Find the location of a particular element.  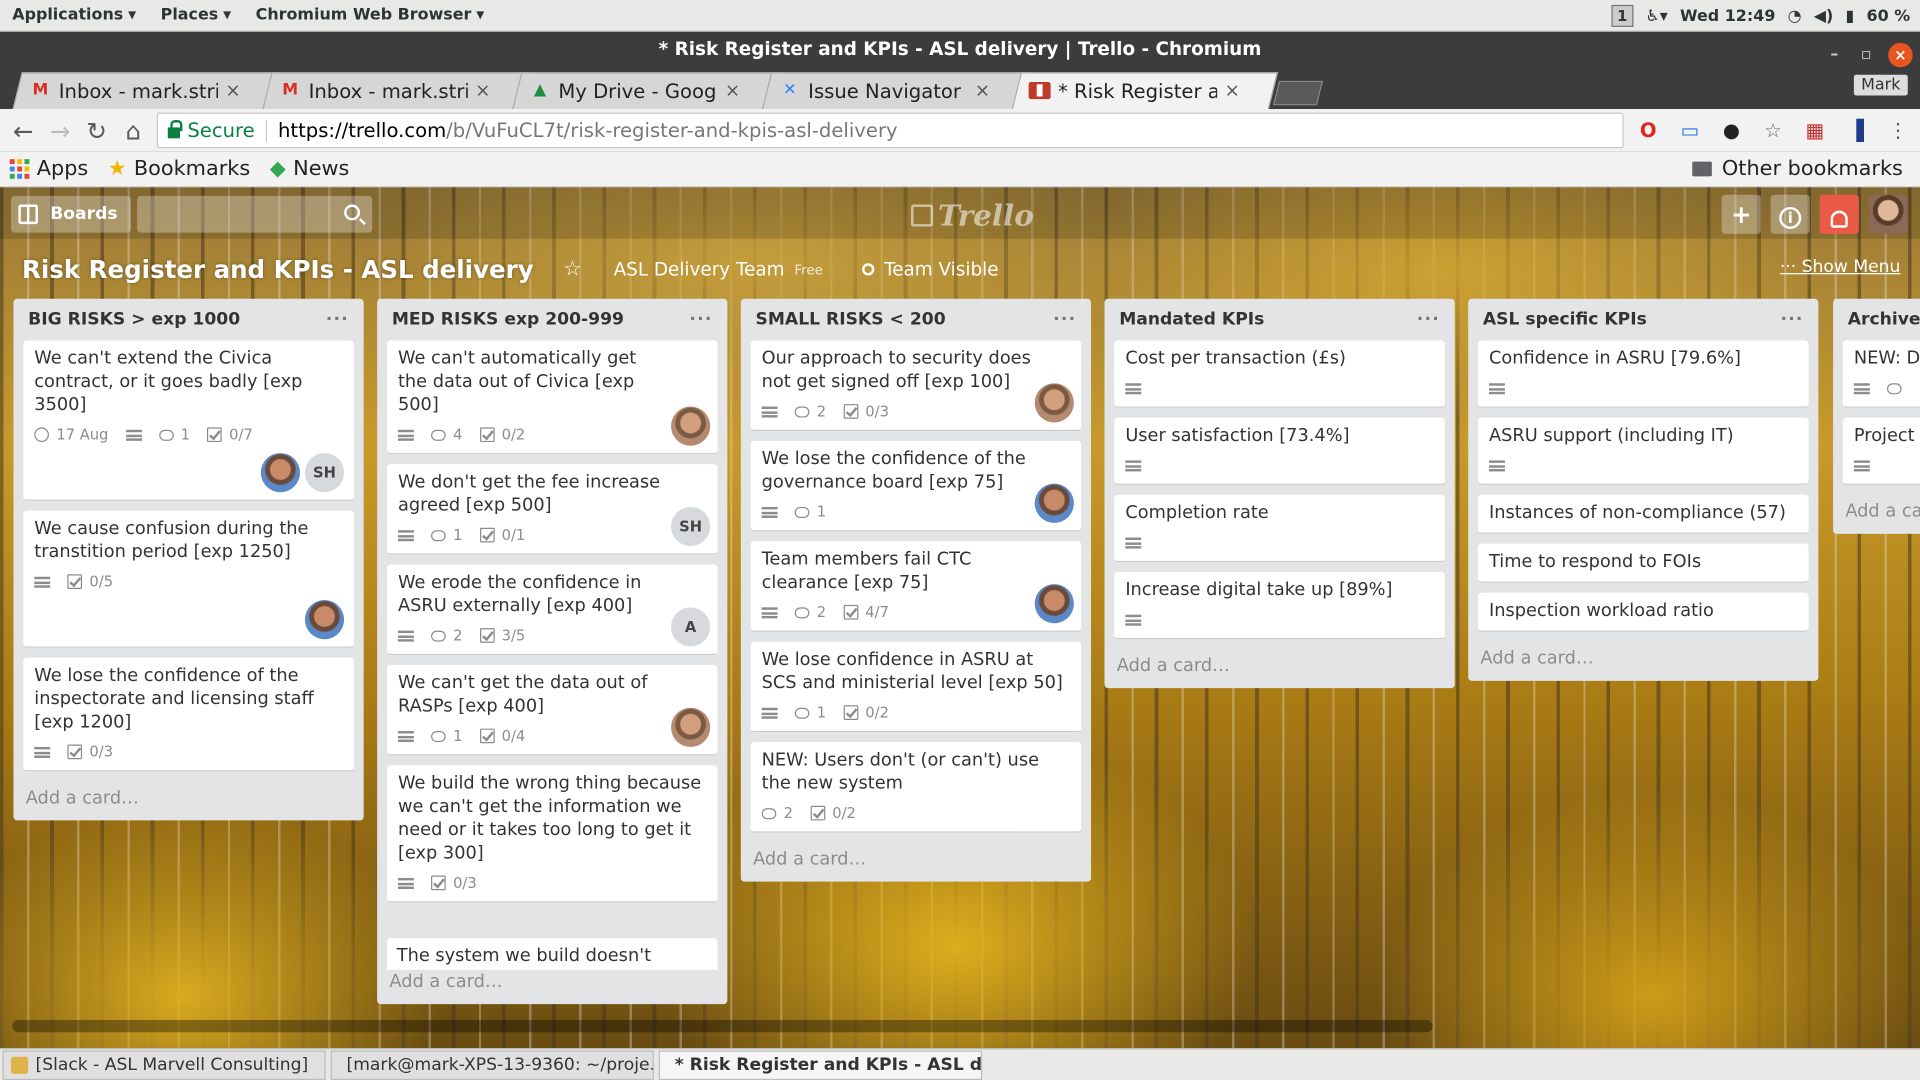

clock: Wed 12:49 is located at coordinates (1727, 16).